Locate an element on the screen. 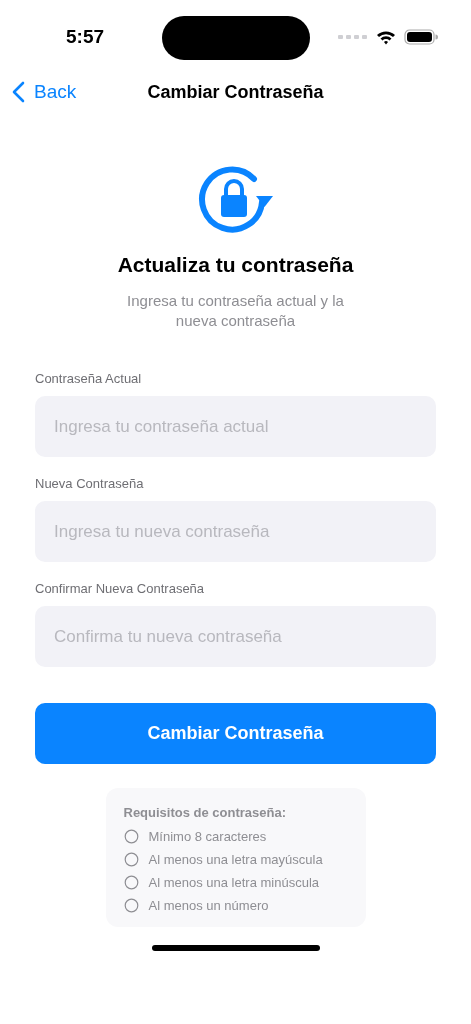  password-field: Ingresa tu nueva contraseña is located at coordinates (235, 531).